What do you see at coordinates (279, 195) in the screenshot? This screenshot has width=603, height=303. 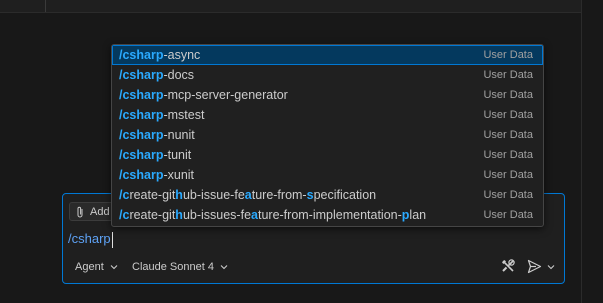 I see `label-text: ture-from-` at bounding box center [279, 195].